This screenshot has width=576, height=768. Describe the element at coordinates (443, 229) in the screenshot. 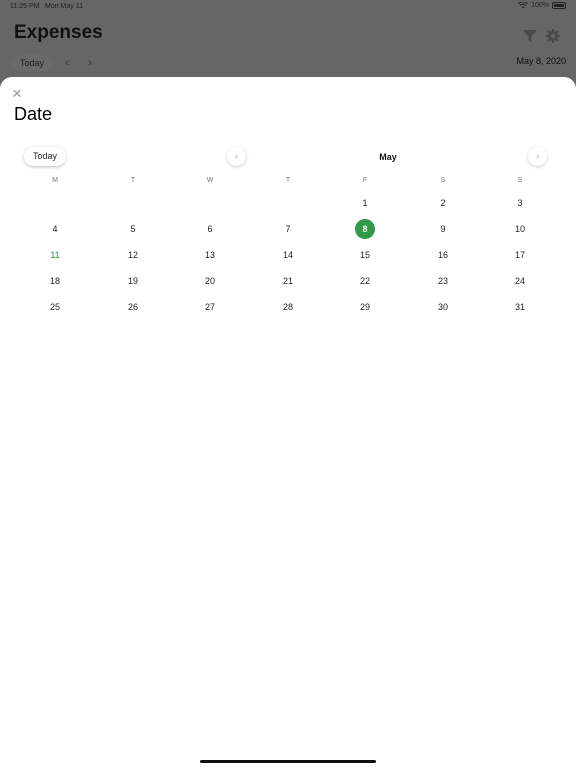

I see `calendar-day: 9` at that location.